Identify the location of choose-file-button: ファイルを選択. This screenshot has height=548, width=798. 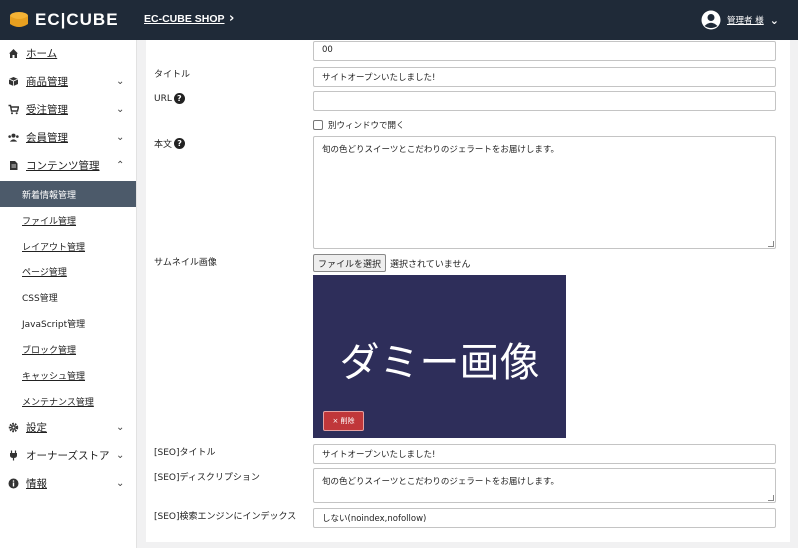
(350, 263).